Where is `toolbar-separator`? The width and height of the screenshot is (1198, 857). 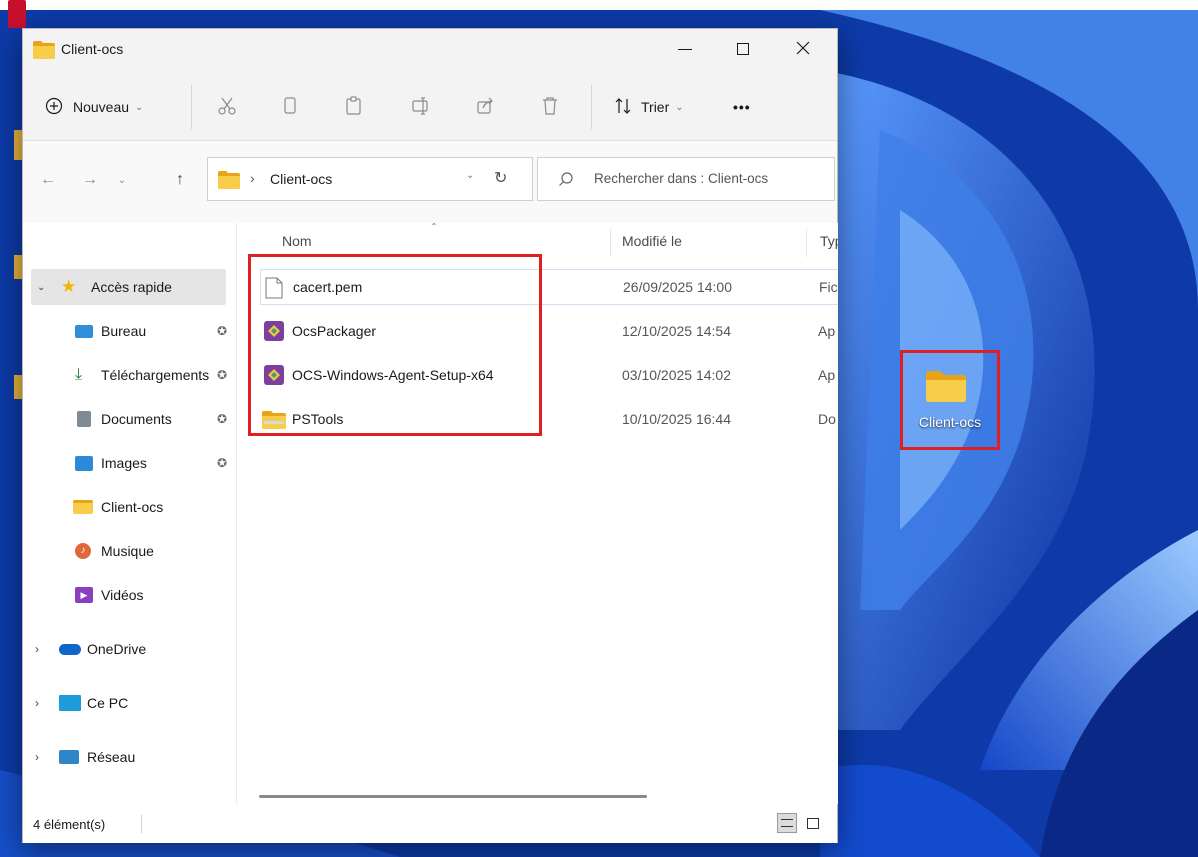 toolbar-separator is located at coordinates (191, 107).